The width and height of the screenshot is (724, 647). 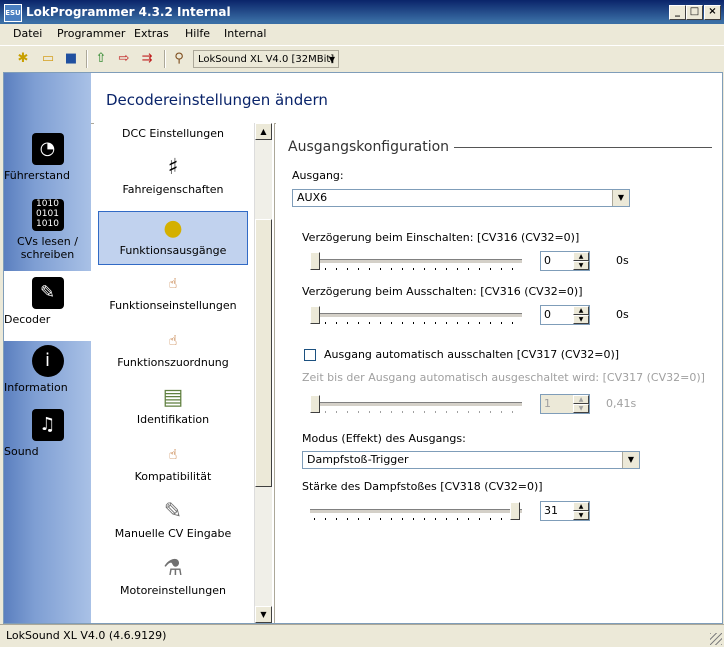 What do you see at coordinates (263, 614) in the screenshot?
I see `scroll-down-button: ▼` at bounding box center [263, 614].